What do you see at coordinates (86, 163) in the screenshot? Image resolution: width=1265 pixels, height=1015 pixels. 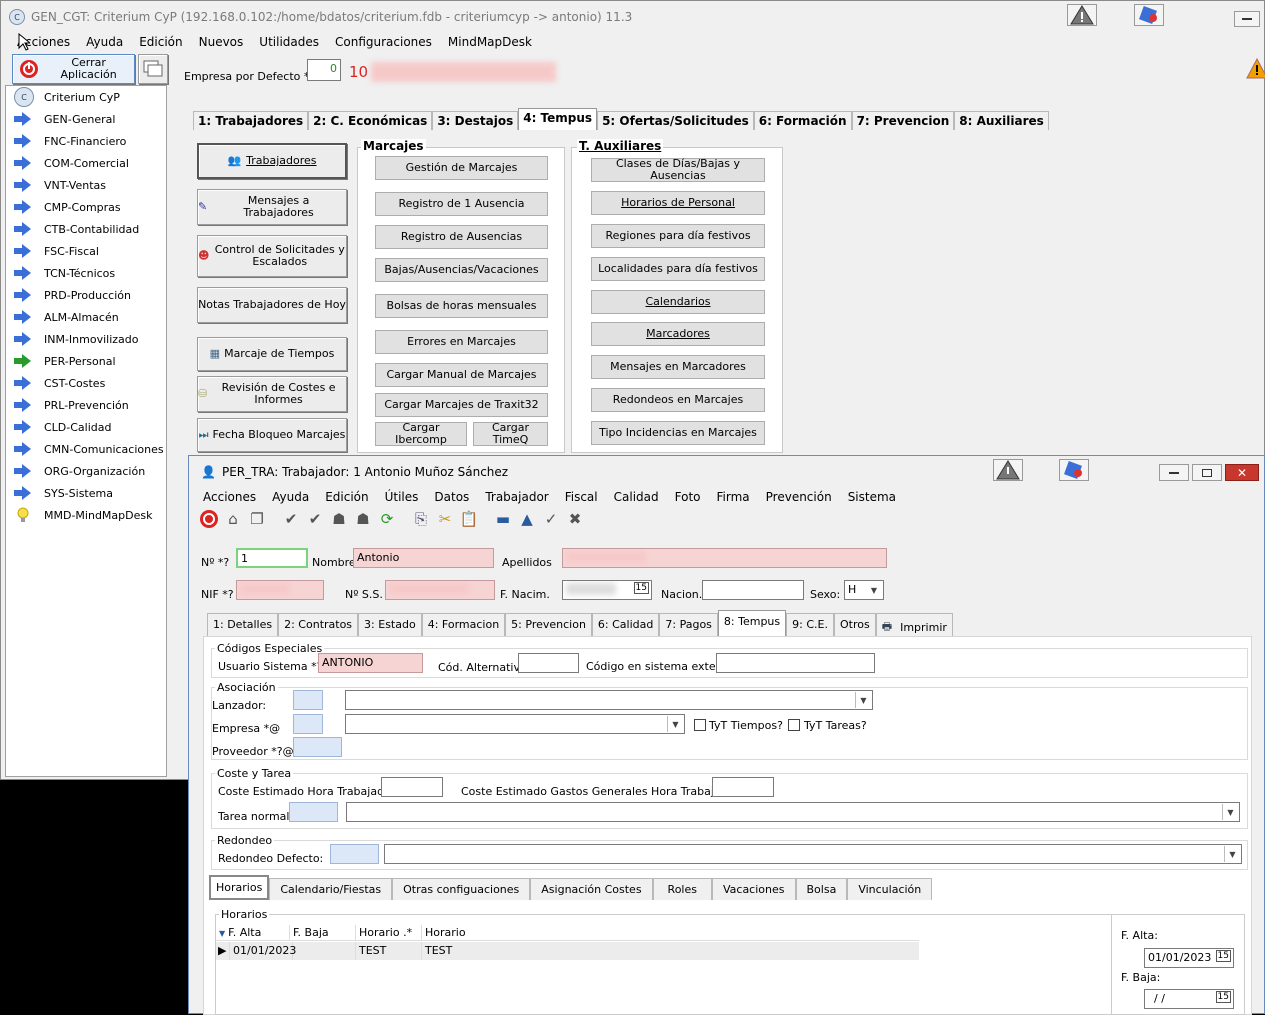 I see `sidebar-item-com: COM-Comercial` at bounding box center [86, 163].